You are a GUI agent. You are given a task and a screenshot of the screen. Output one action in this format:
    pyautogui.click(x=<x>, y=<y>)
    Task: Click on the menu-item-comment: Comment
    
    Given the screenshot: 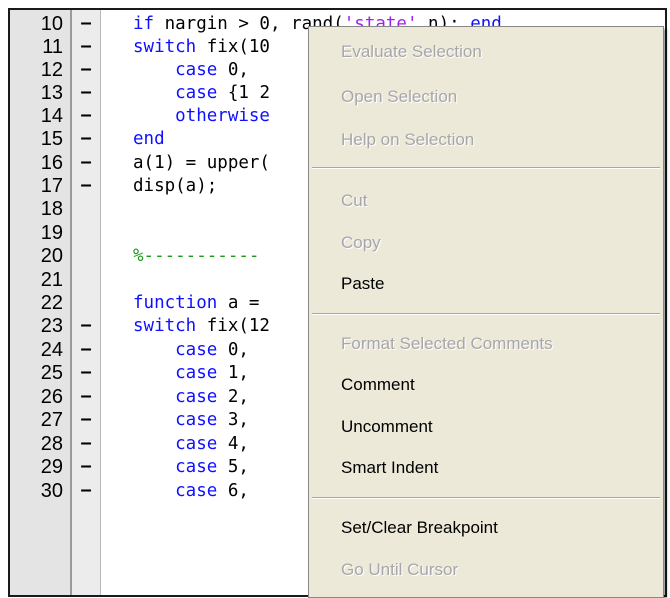 What is the action you would take?
    pyautogui.click(x=378, y=385)
    